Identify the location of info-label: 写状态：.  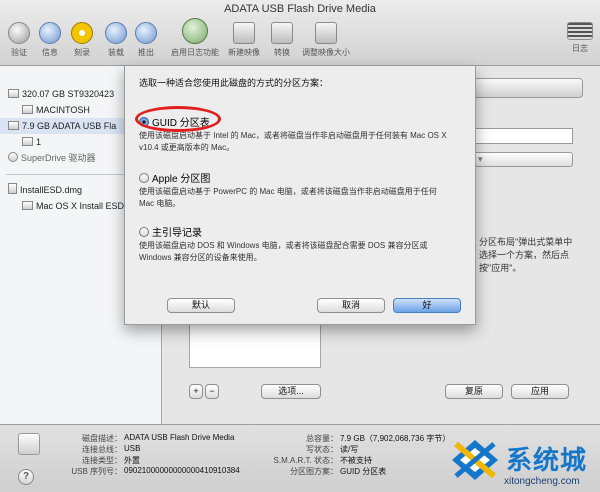
(322, 449).